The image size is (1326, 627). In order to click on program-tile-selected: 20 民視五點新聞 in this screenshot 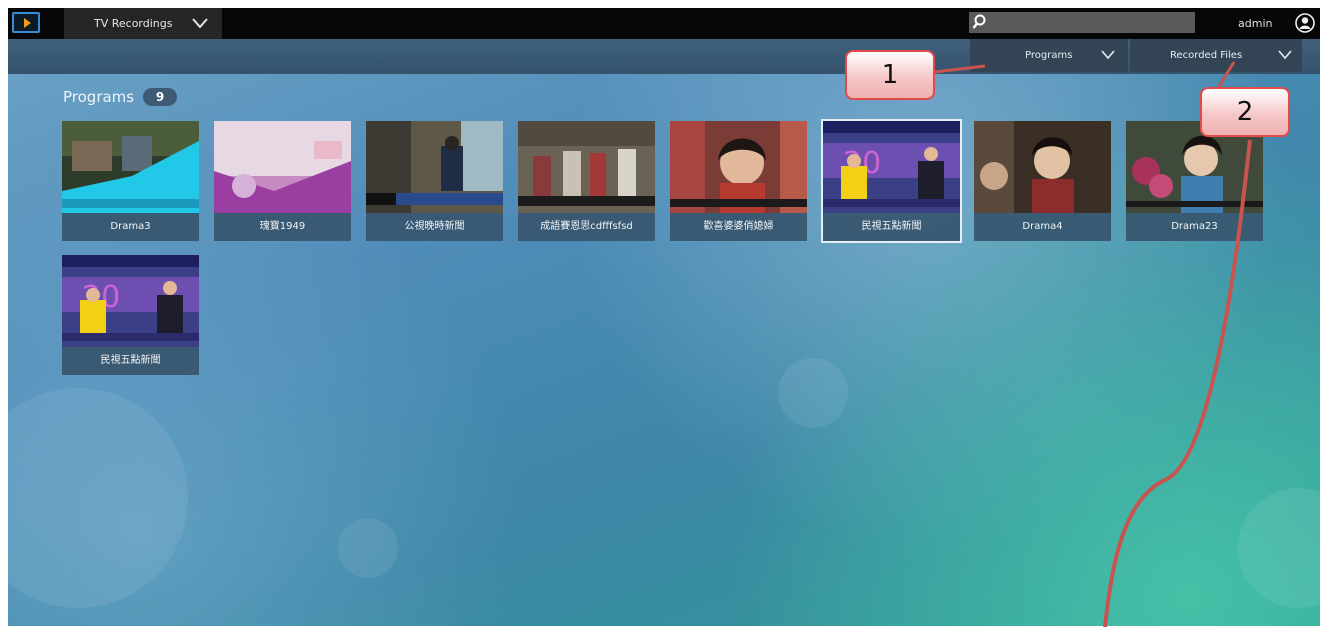, I will do `click(891, 181)`.